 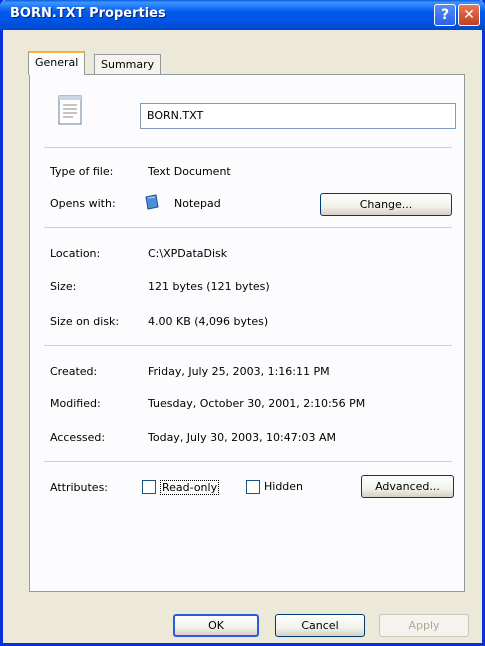 I want to click on text-file-icon, so click(x=70, y=111).